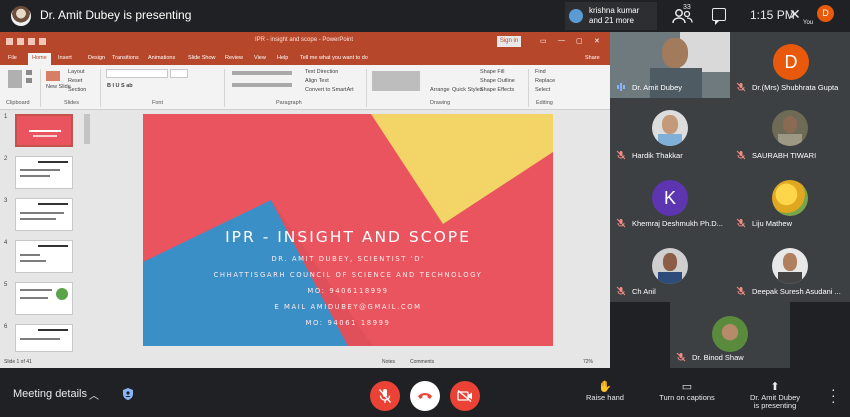 This screenshot has width=850, height=417. Describe the element at coordinates (179, 73) in the screenshot. I see `font-size-box` at that location.